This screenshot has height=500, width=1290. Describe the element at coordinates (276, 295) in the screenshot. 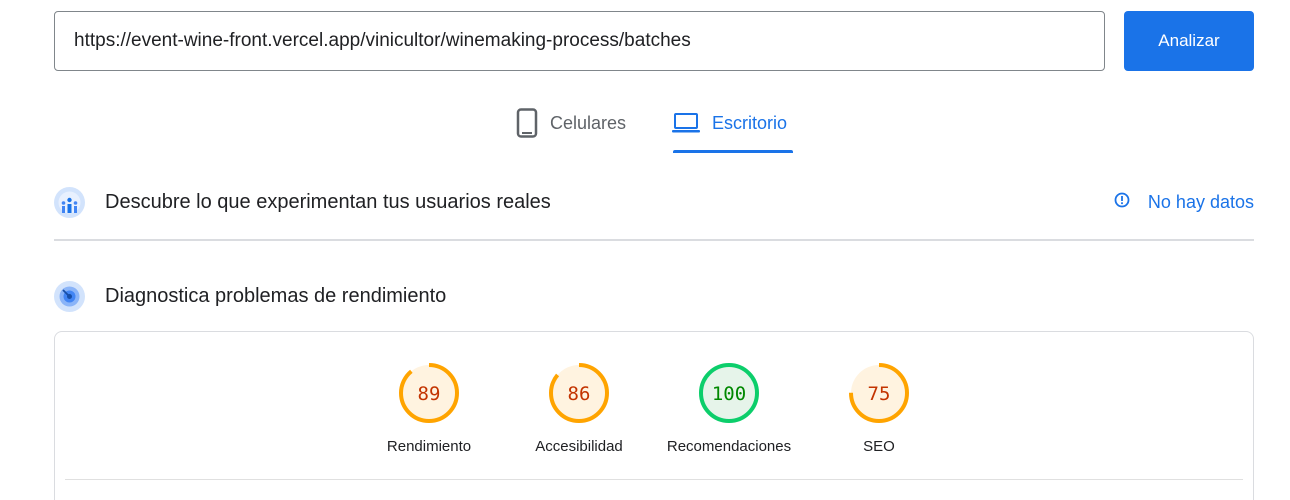

I see `diagnostics-title: Diagnostica problemas de rendimiento` at that location.